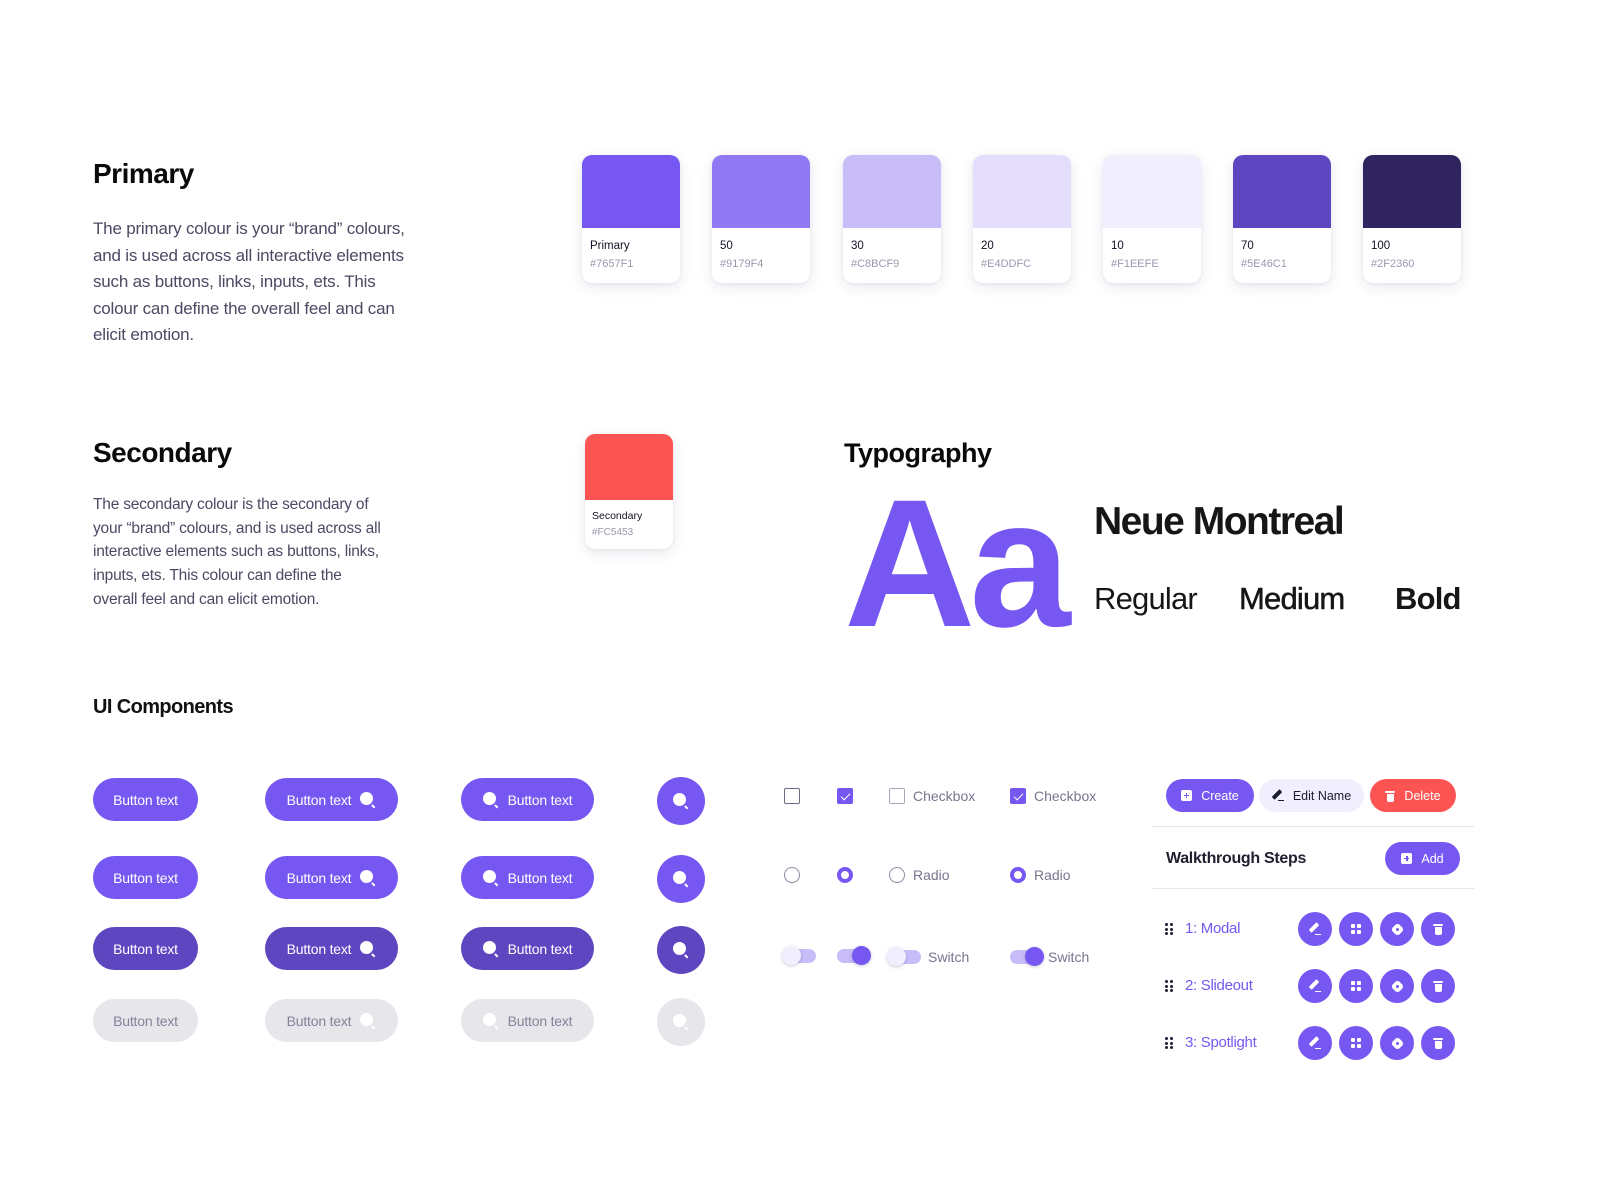  Describe the element at coordinates (331, 1020) in the screenshot. I see `button-trailing-icon-disabled: Button text` at that location.